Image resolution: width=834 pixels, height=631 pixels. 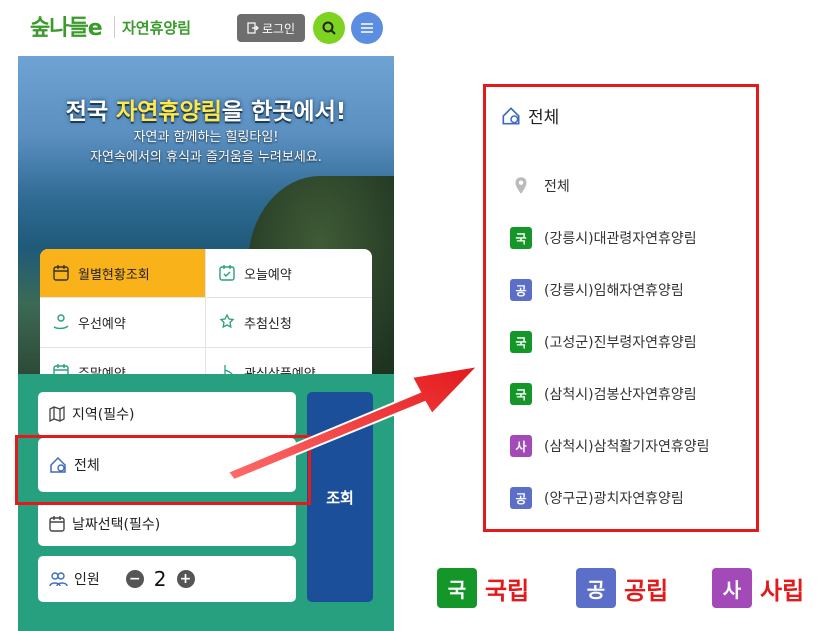 What do you see at coordinates (782, 590) in the screenshot?
I see `private-legend-label: 사립` at bounding box center [782, 590].